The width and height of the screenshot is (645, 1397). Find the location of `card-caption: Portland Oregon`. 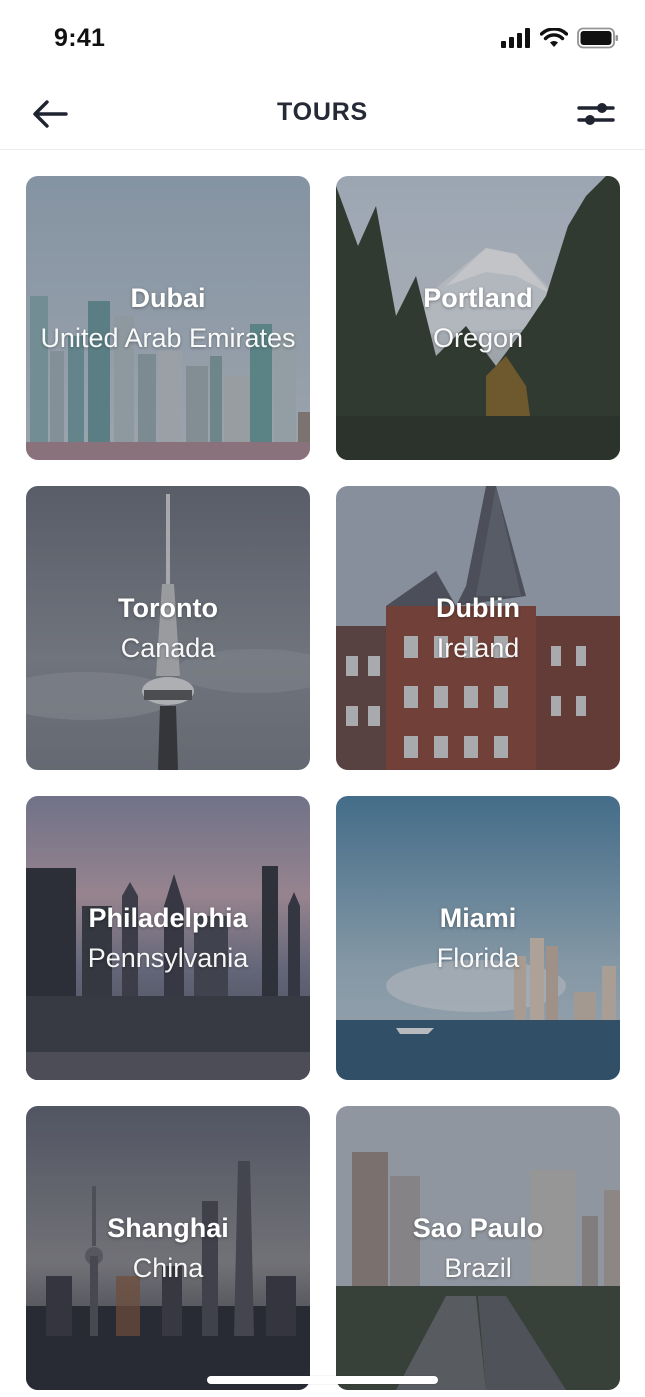

card-caption: Portland Oregon is located at coordinates (478, 318).